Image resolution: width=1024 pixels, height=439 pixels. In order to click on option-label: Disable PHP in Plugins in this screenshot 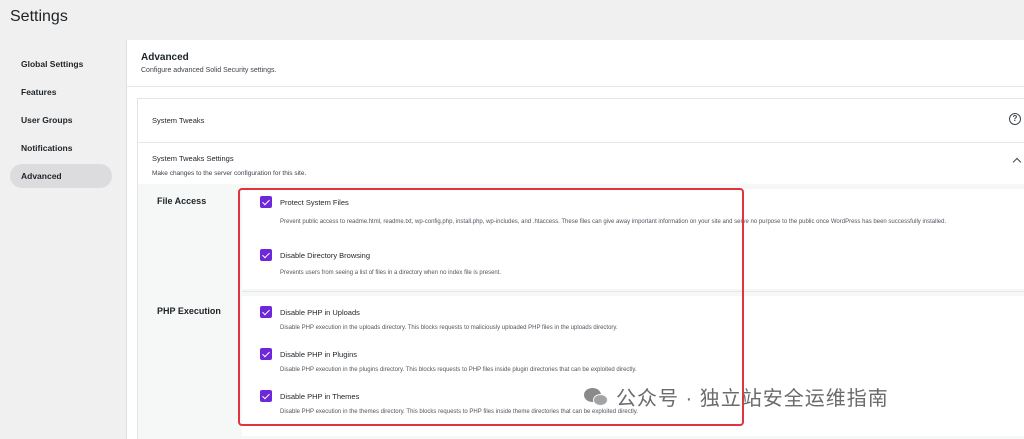, I will do `click(318, 354)`.